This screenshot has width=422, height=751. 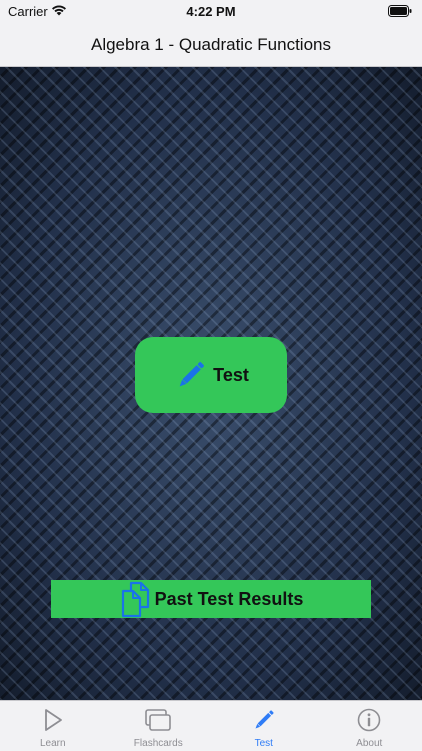 I want to click on tab-test: Test, so click(x=264, y=726).